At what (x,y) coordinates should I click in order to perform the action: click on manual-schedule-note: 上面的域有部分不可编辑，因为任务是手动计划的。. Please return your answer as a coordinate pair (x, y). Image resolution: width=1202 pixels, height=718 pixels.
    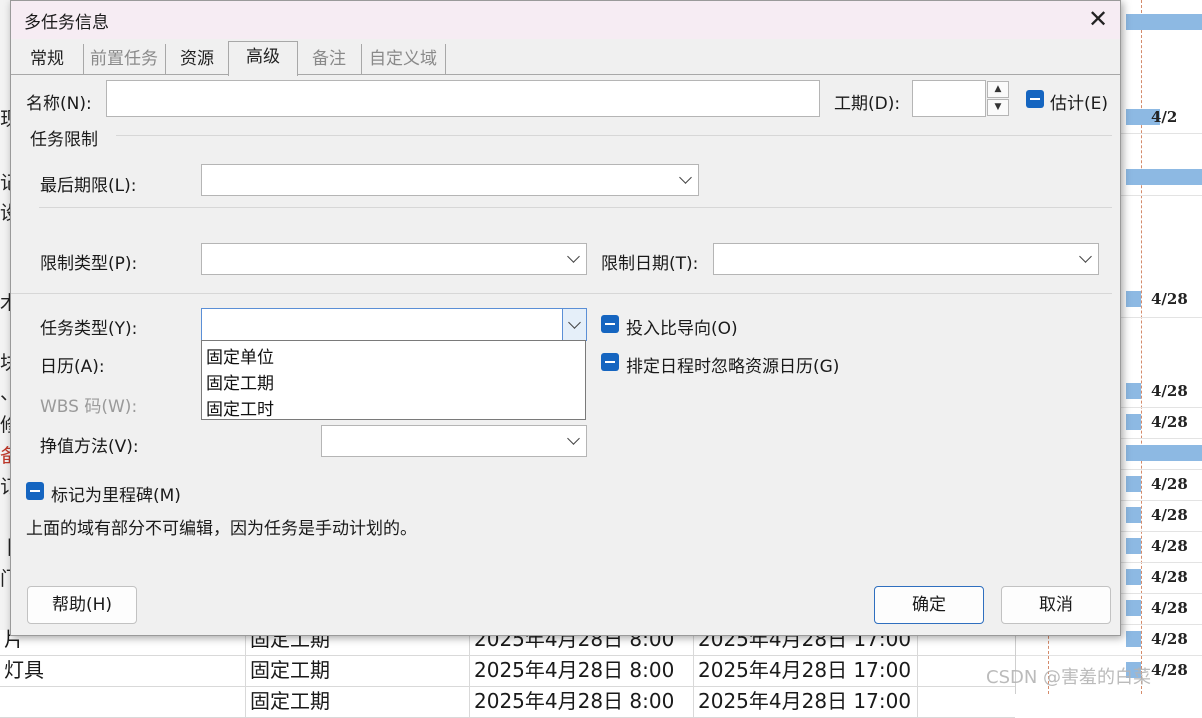
    Looking at the image, I should click on (221, 529).